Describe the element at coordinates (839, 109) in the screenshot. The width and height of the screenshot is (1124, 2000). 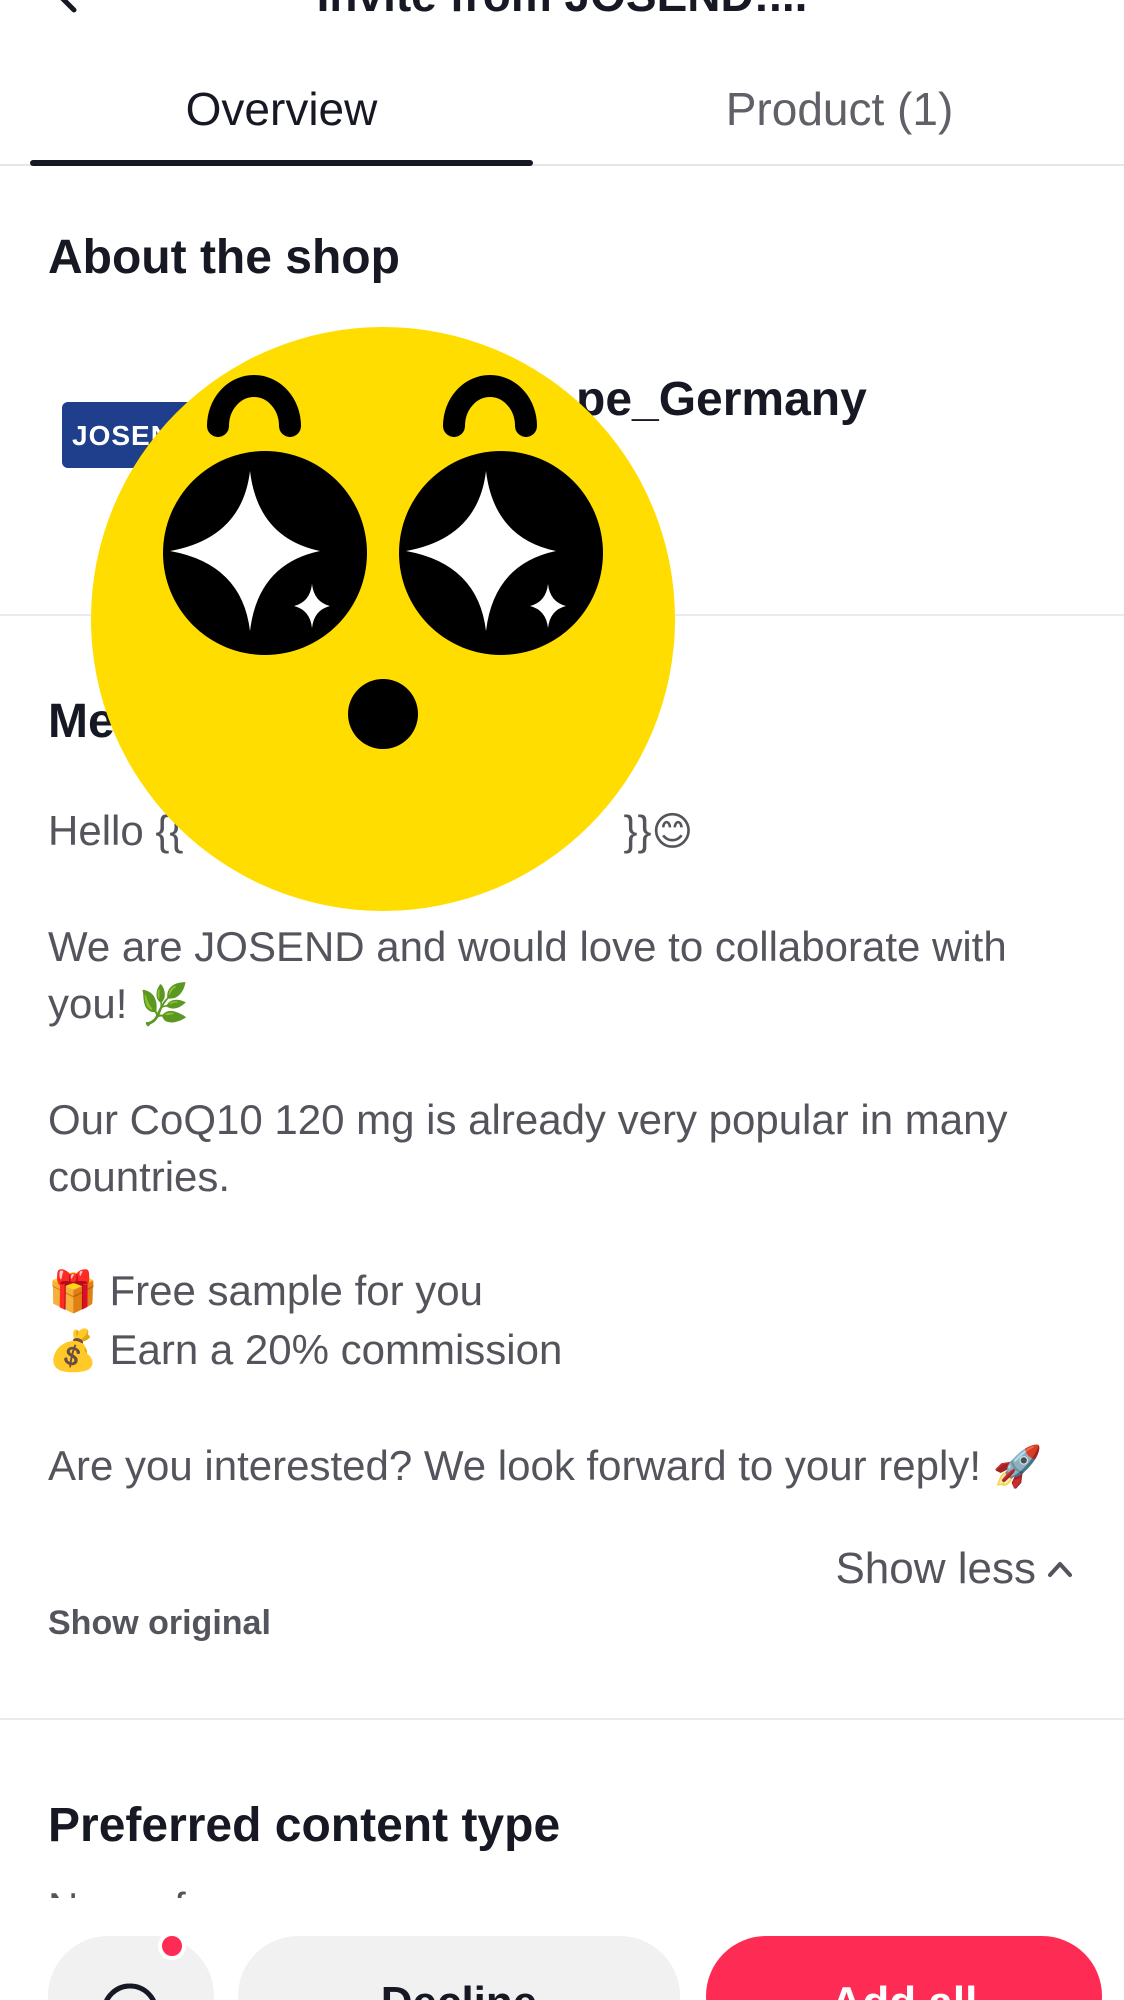
I see `tab-product: Product (1)` at that location.